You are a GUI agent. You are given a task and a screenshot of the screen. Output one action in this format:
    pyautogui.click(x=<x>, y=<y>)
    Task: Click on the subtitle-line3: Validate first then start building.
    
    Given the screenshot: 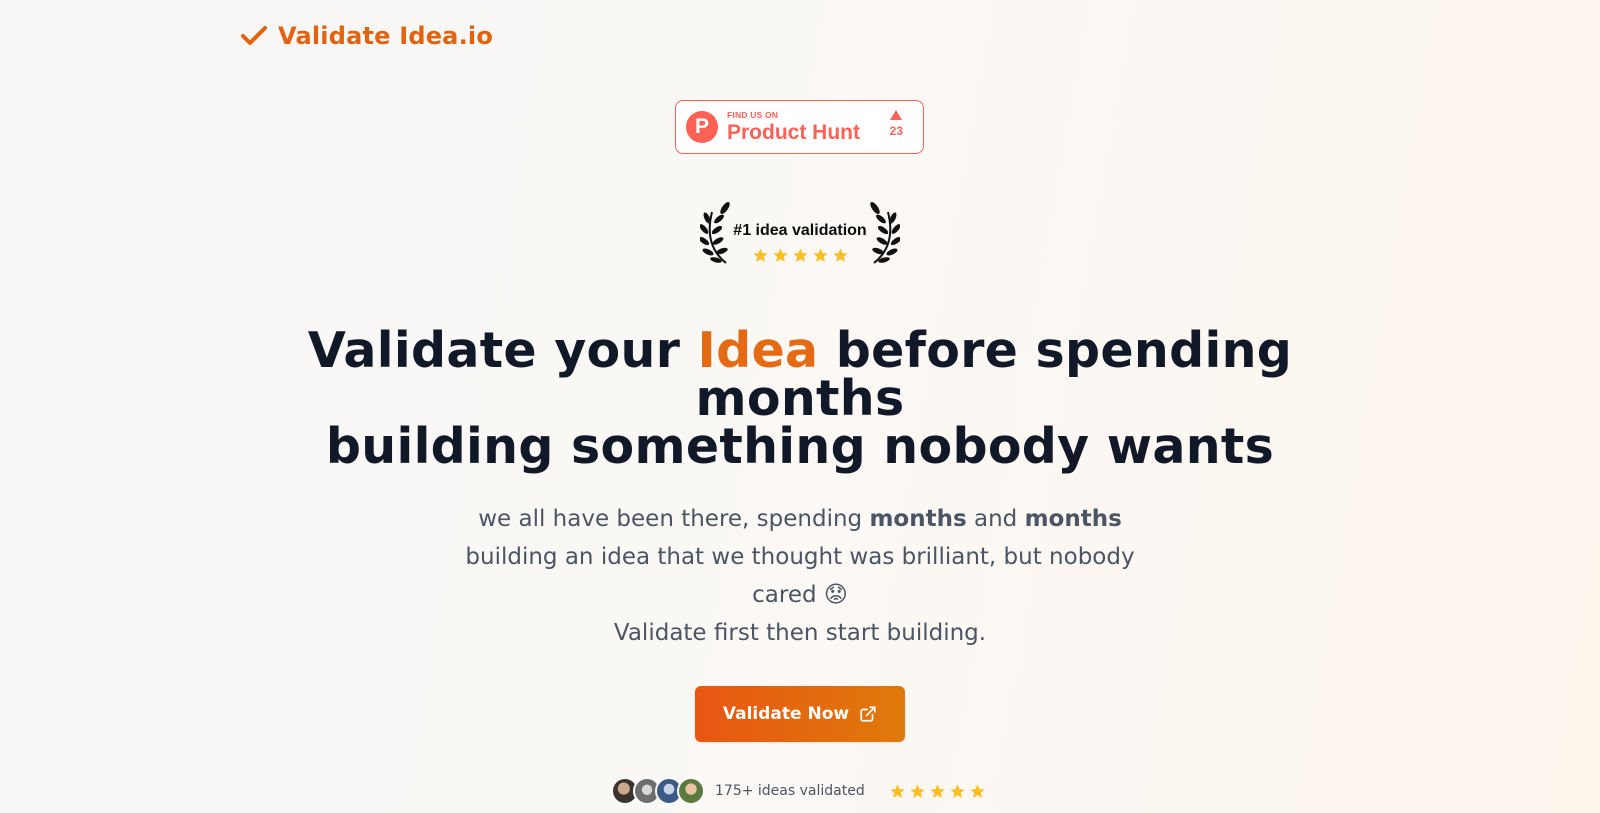 What is the action you would take?
    pyautogui.click(x=800, y=633)
    